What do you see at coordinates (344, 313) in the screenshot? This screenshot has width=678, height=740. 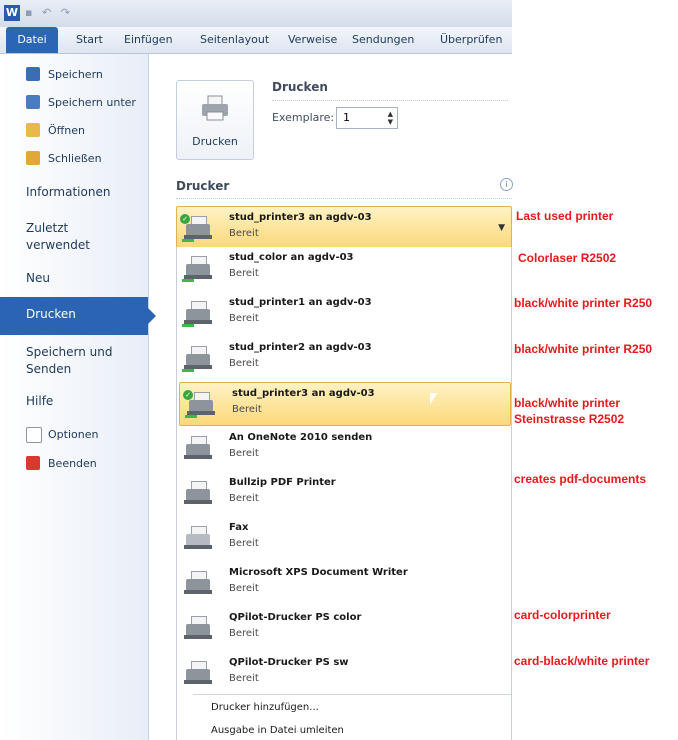 I see `printer-item: stud_printer1 an agdv-03 Bereit` at bounding box center [344, 313].